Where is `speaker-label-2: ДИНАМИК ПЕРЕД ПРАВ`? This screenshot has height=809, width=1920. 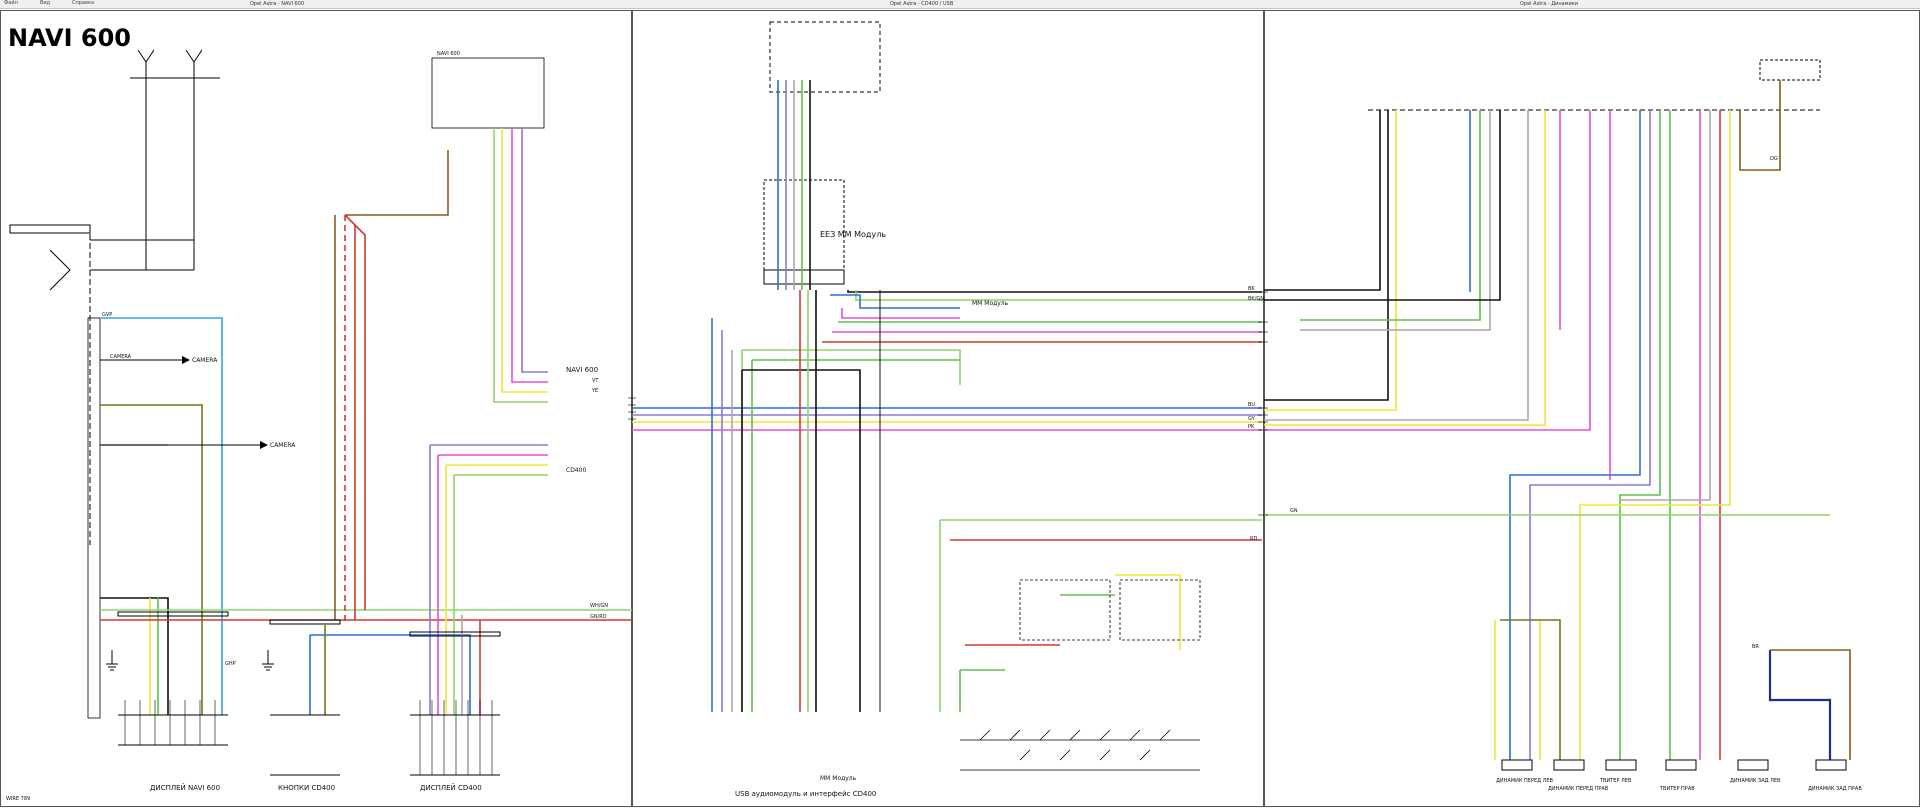
speaker-label-2: ДИНАМИК ПЕРЕД ПРАВ is located at coordinates (1578, 789).